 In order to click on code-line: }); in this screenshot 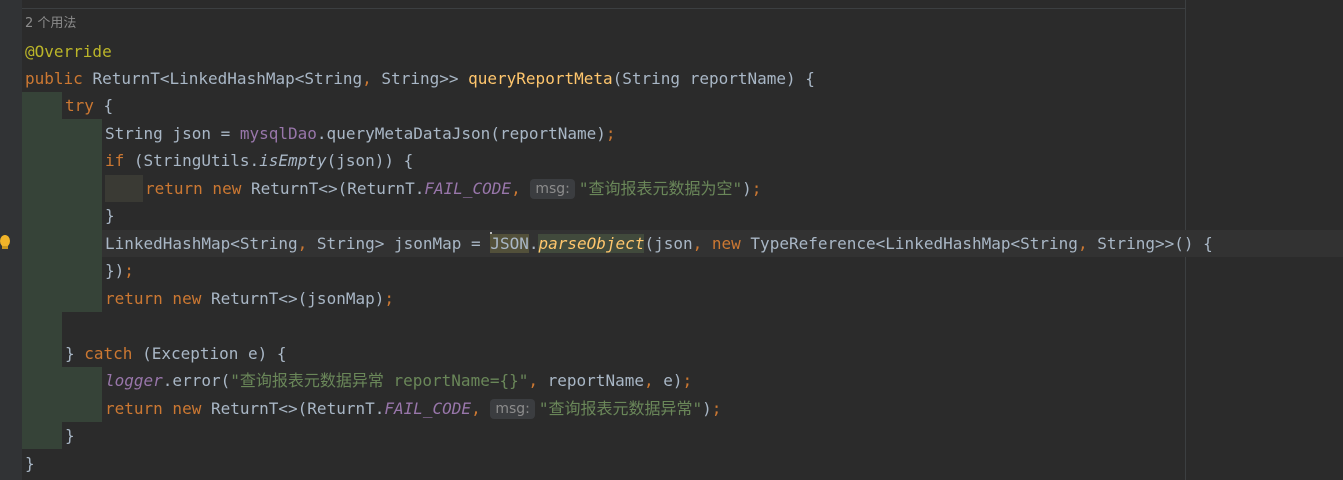, I will do `click(119, 270)`.